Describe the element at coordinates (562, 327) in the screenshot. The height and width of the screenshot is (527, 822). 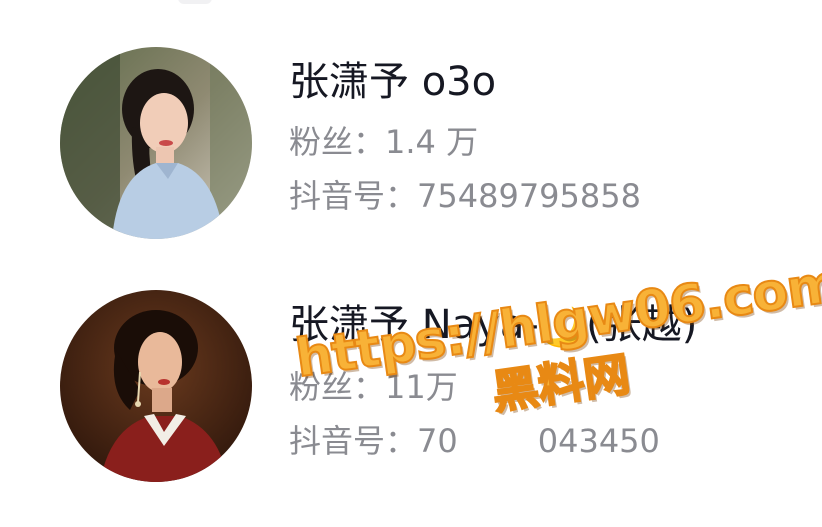
I see `crescent-moon-icon: 🌙` at that location.